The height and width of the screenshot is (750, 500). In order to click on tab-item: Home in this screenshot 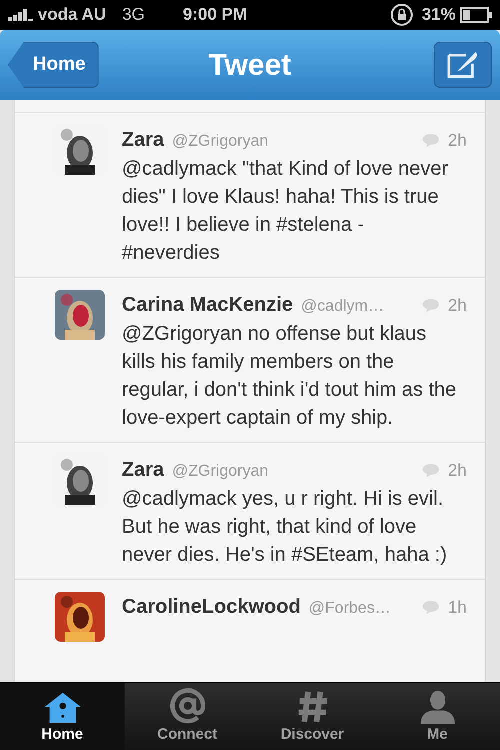, I will do `click(62, 716)`.